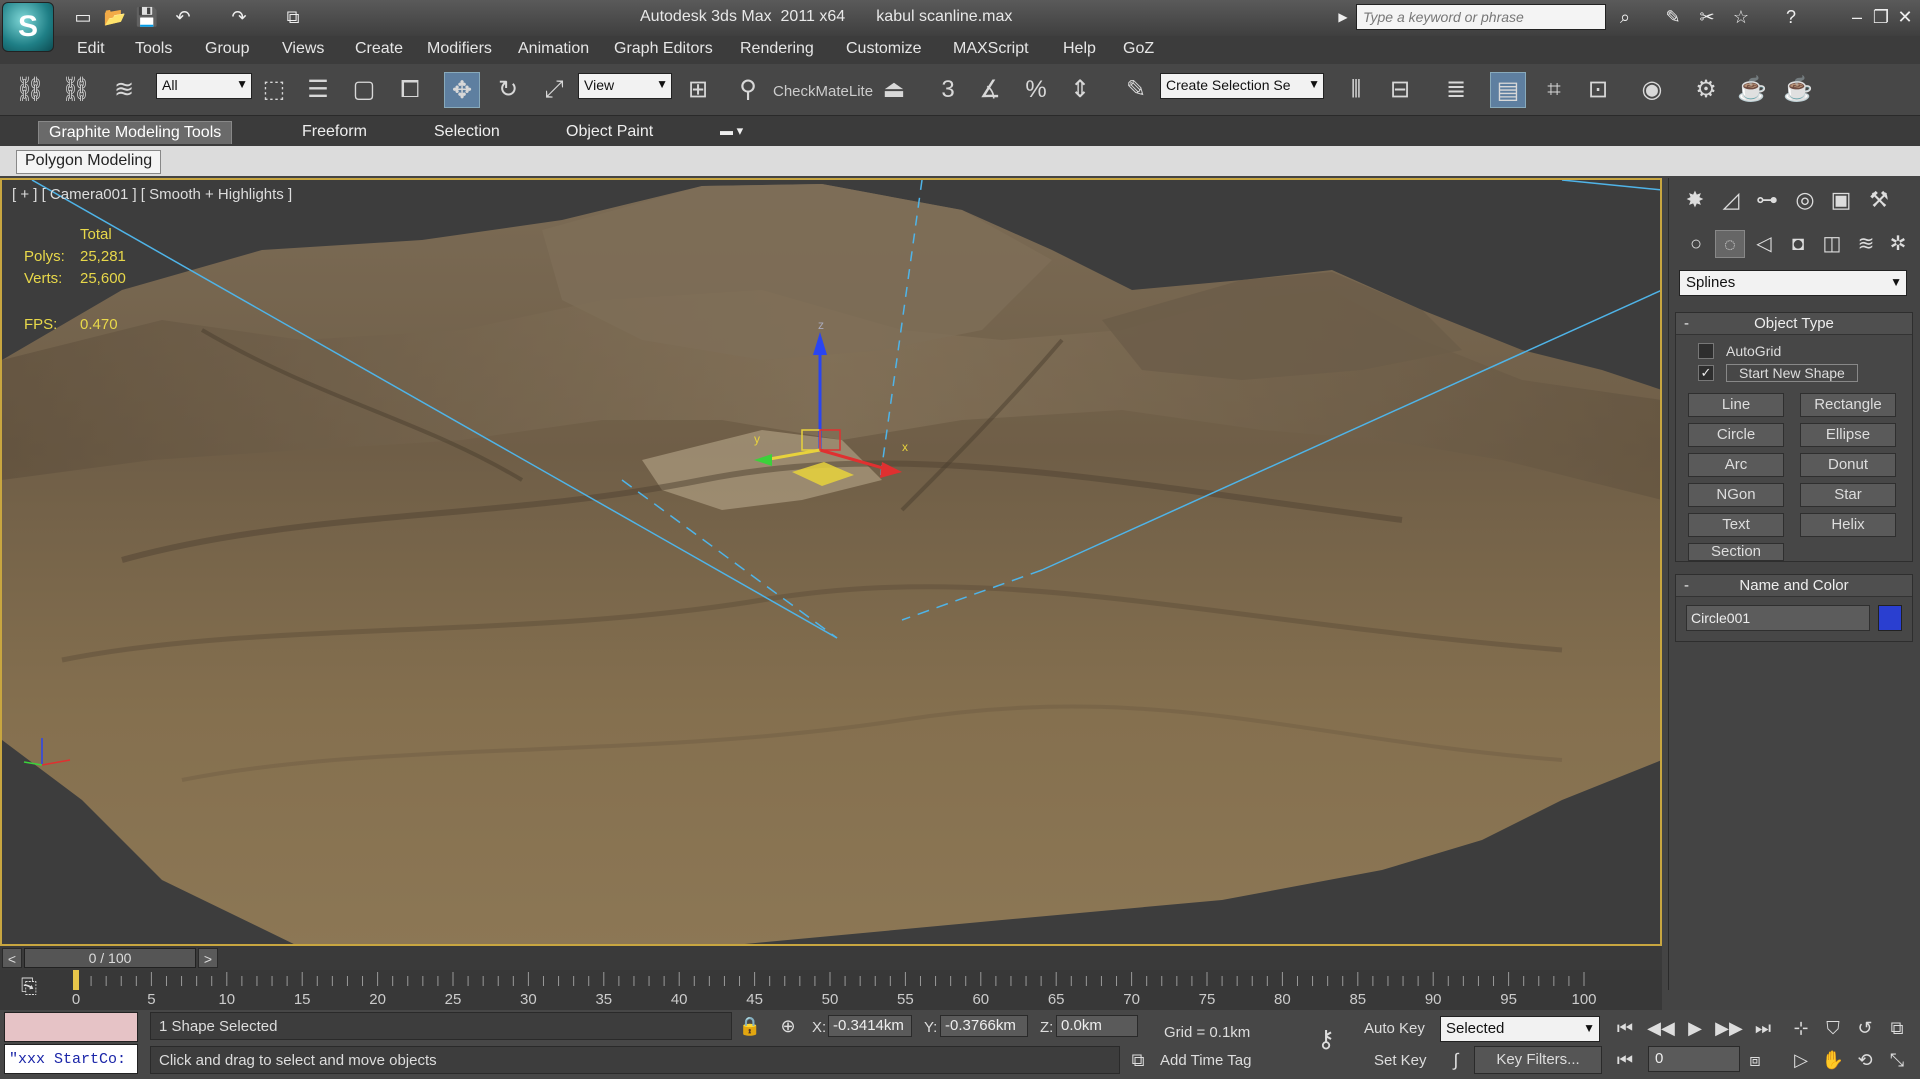  Describe the element at coordinates (698, 90) in the screenshot. I see `pivot-center-icon: ⊞` at that location.